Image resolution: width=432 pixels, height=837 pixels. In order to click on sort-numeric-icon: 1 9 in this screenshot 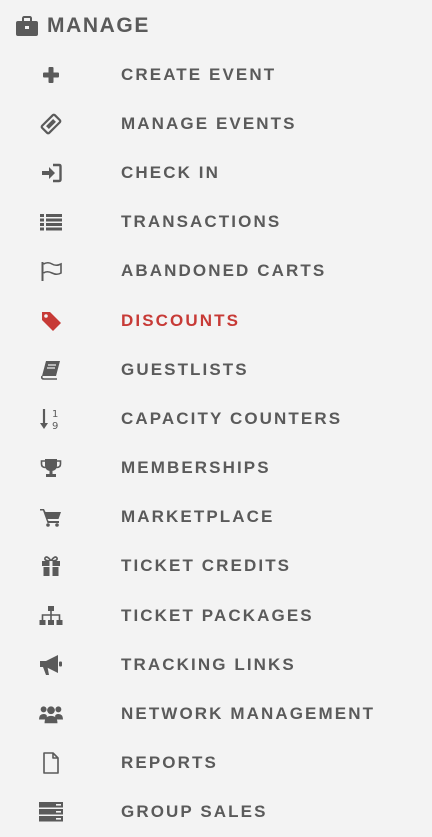, I will do `click(51, 419)`.